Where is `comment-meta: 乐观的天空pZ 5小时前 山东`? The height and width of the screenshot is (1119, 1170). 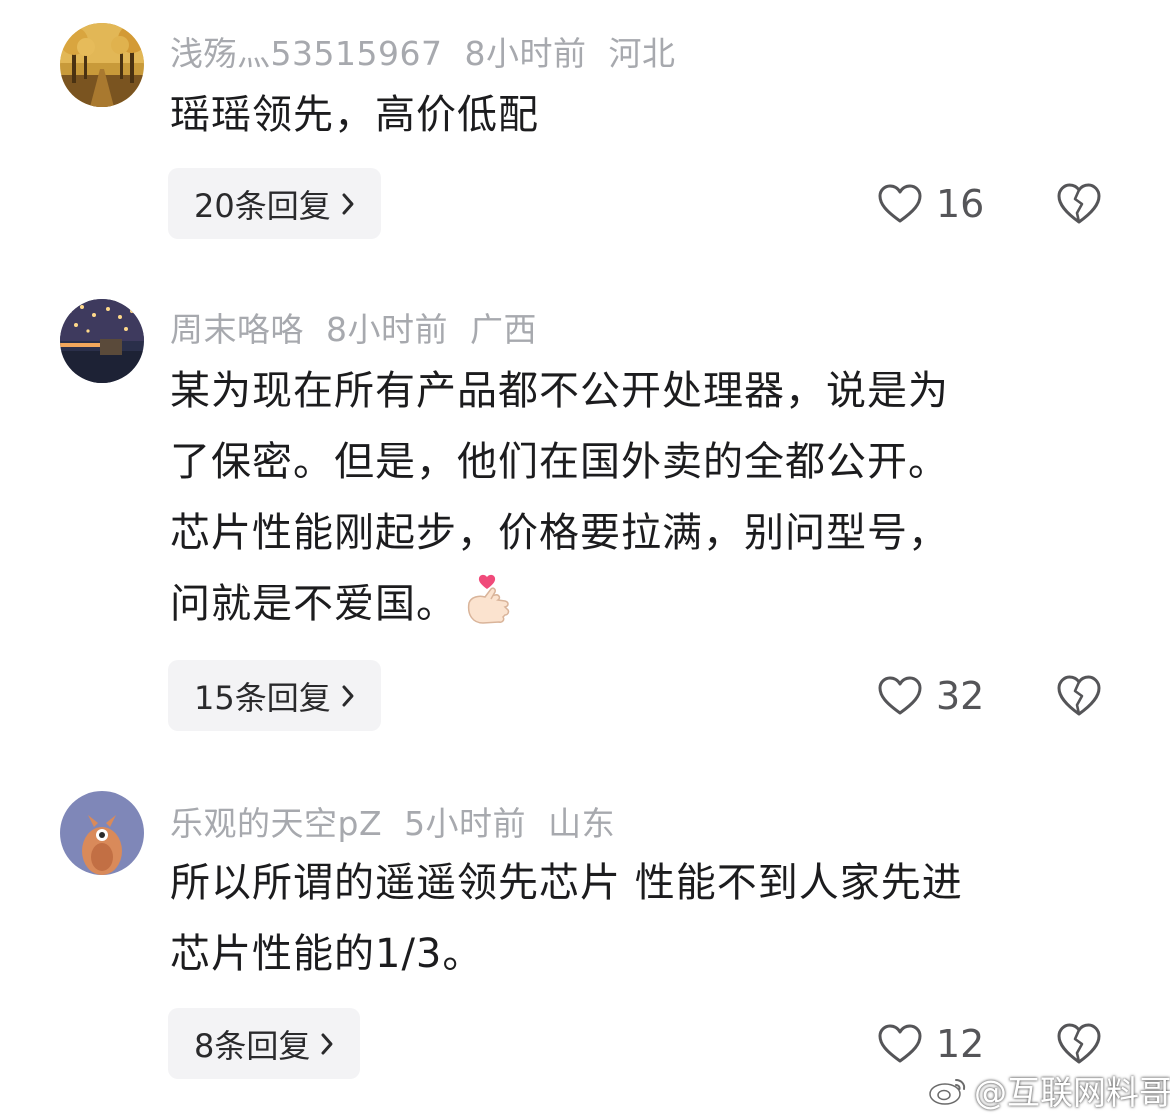
comment-meta: 乐观的天空pZ 5小时前 山东 is located at coordinates (403, 821).